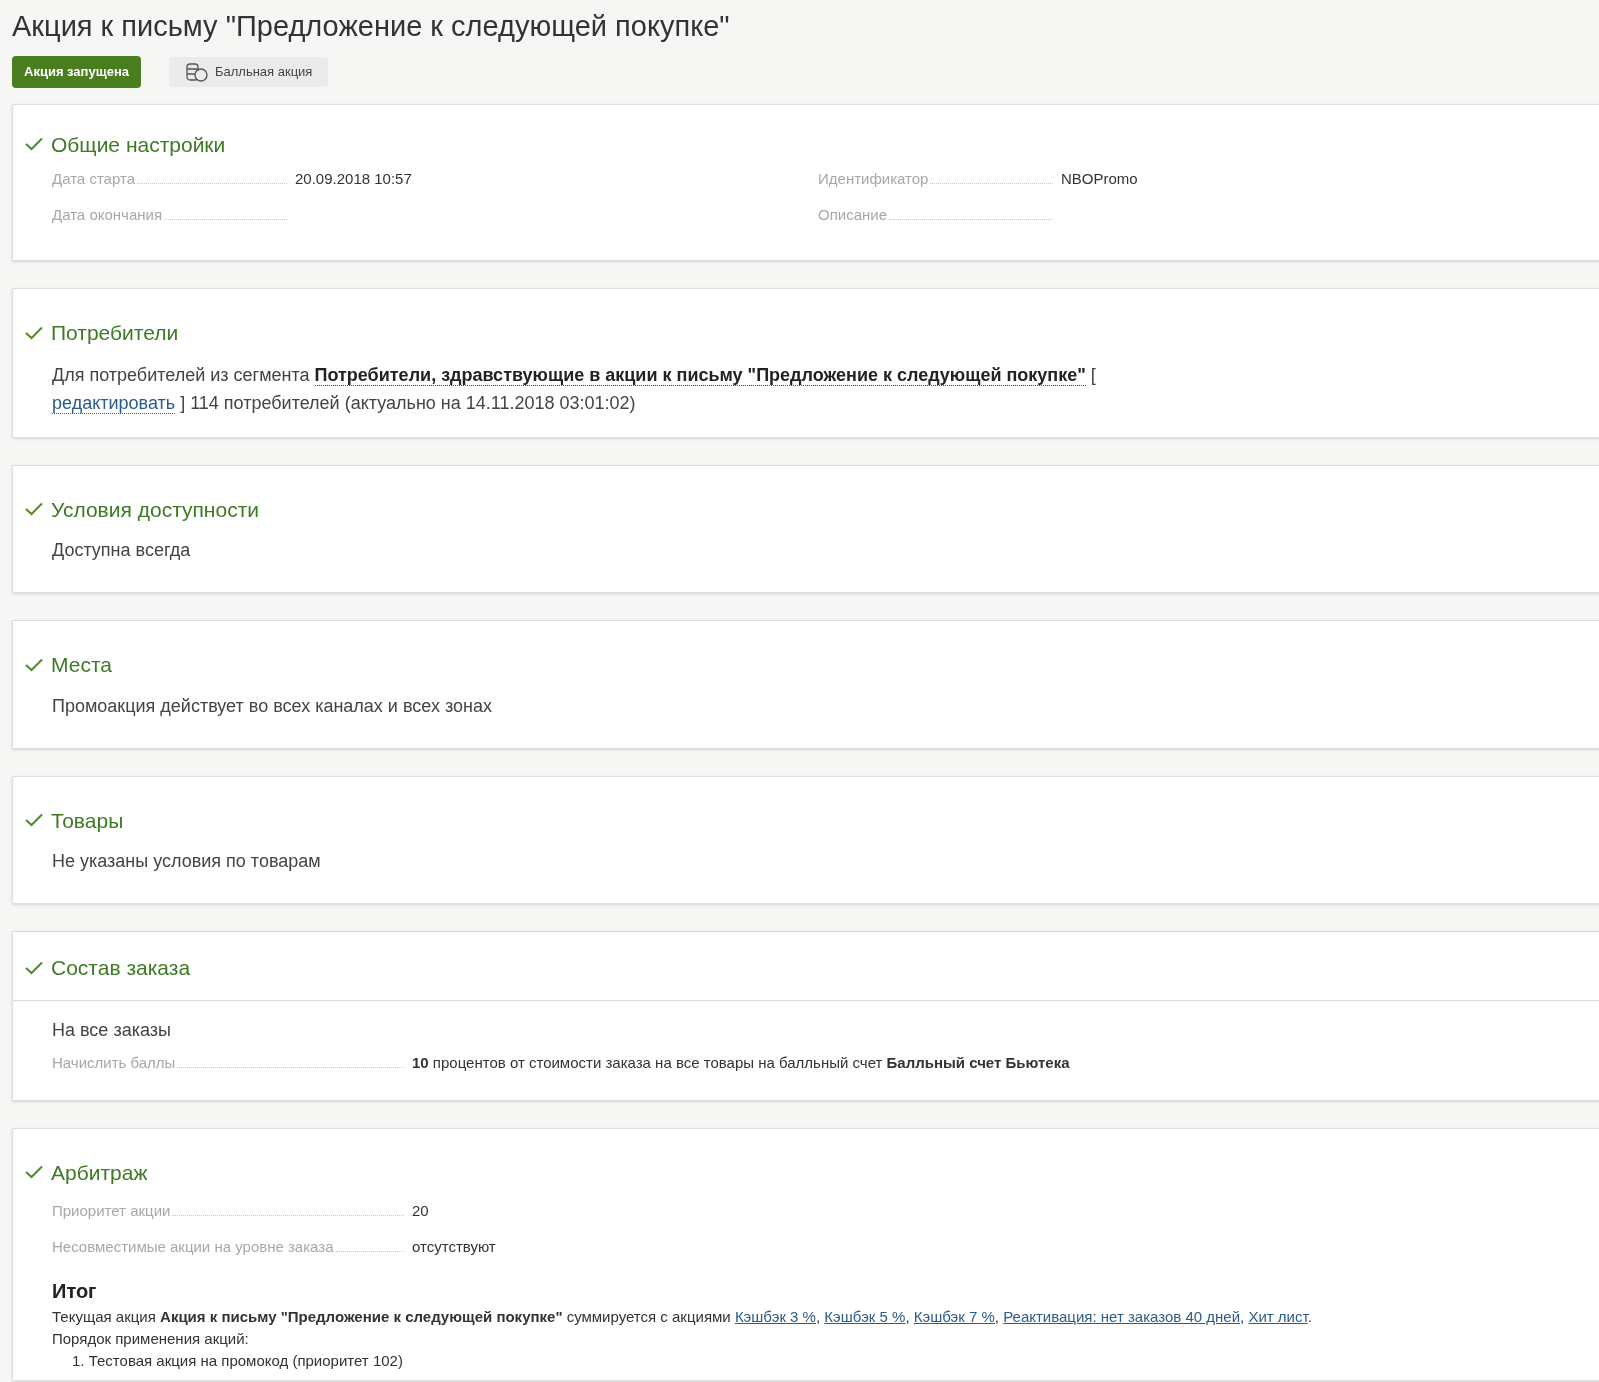  I want to click on promo-link: Кэшбэк 3 %, so click(775, 1316).